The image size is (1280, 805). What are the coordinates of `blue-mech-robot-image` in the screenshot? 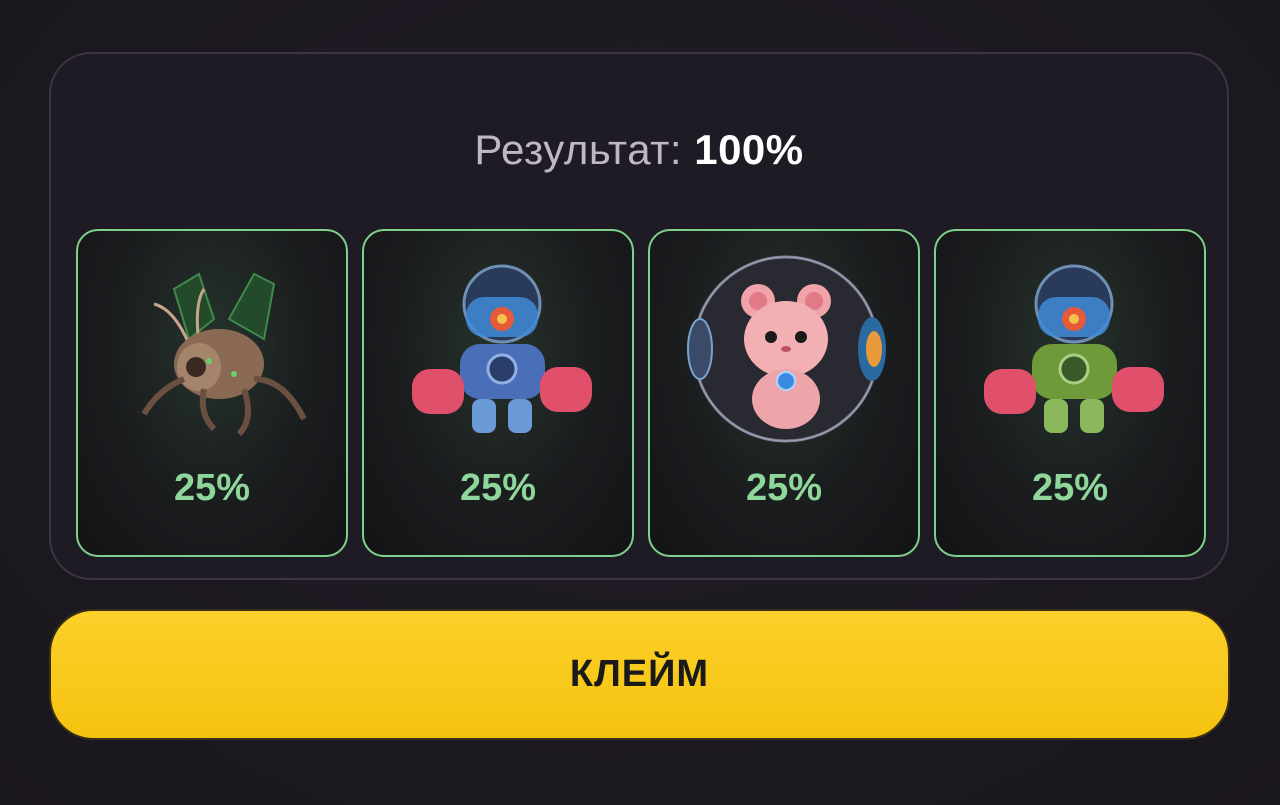 It's located at (502, 348).